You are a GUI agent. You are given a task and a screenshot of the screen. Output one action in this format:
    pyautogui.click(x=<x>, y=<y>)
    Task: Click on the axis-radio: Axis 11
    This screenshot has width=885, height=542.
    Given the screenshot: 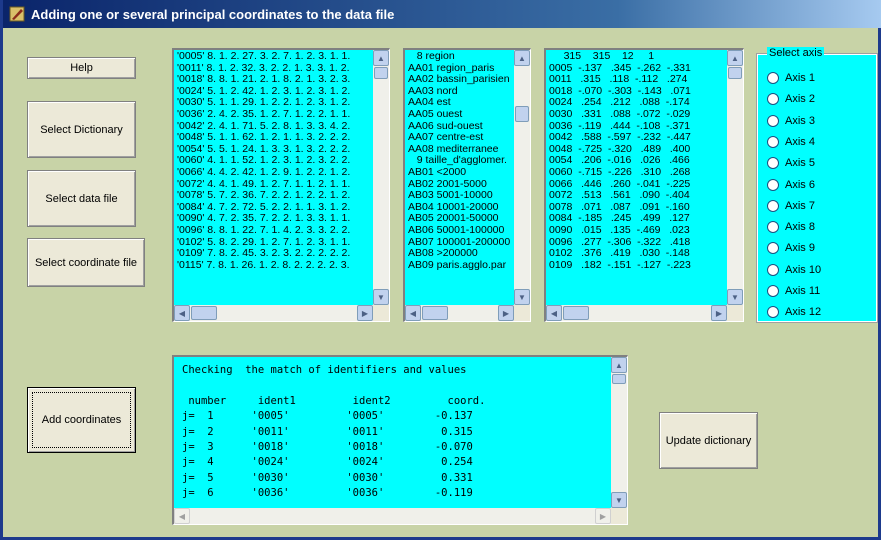 What is the action you would take?
    pyautogui.click(x=793, y=291)
    